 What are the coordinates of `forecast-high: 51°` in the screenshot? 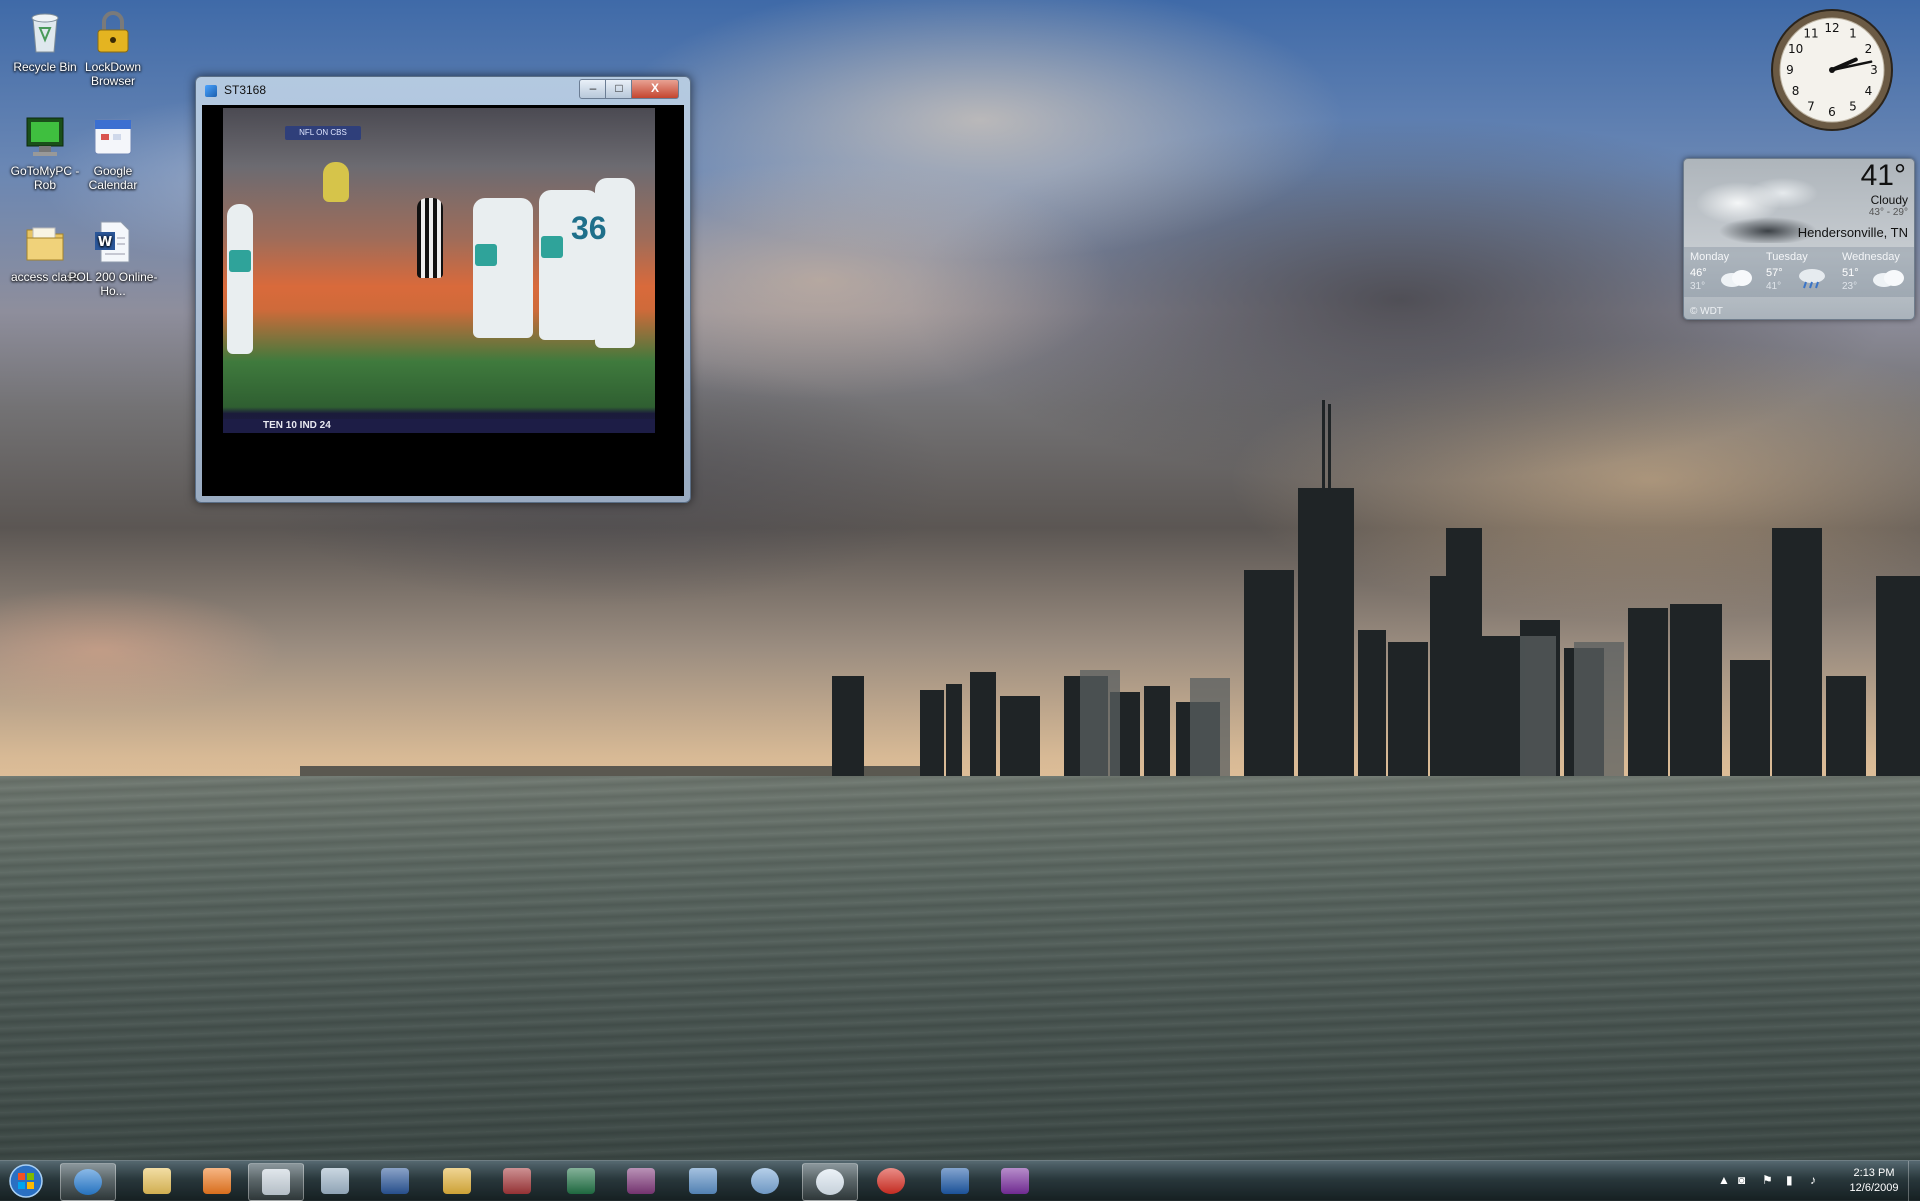 It's located at (1850, 273).